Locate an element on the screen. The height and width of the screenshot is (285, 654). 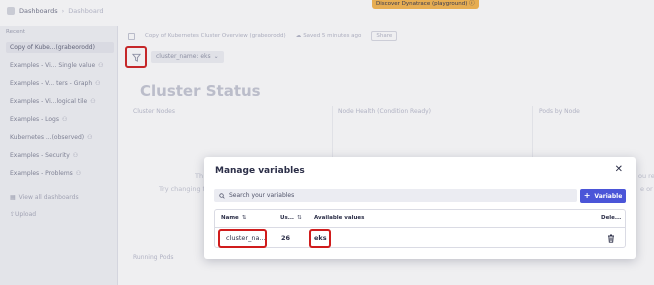
search-input is located at coordinates (394, 195).